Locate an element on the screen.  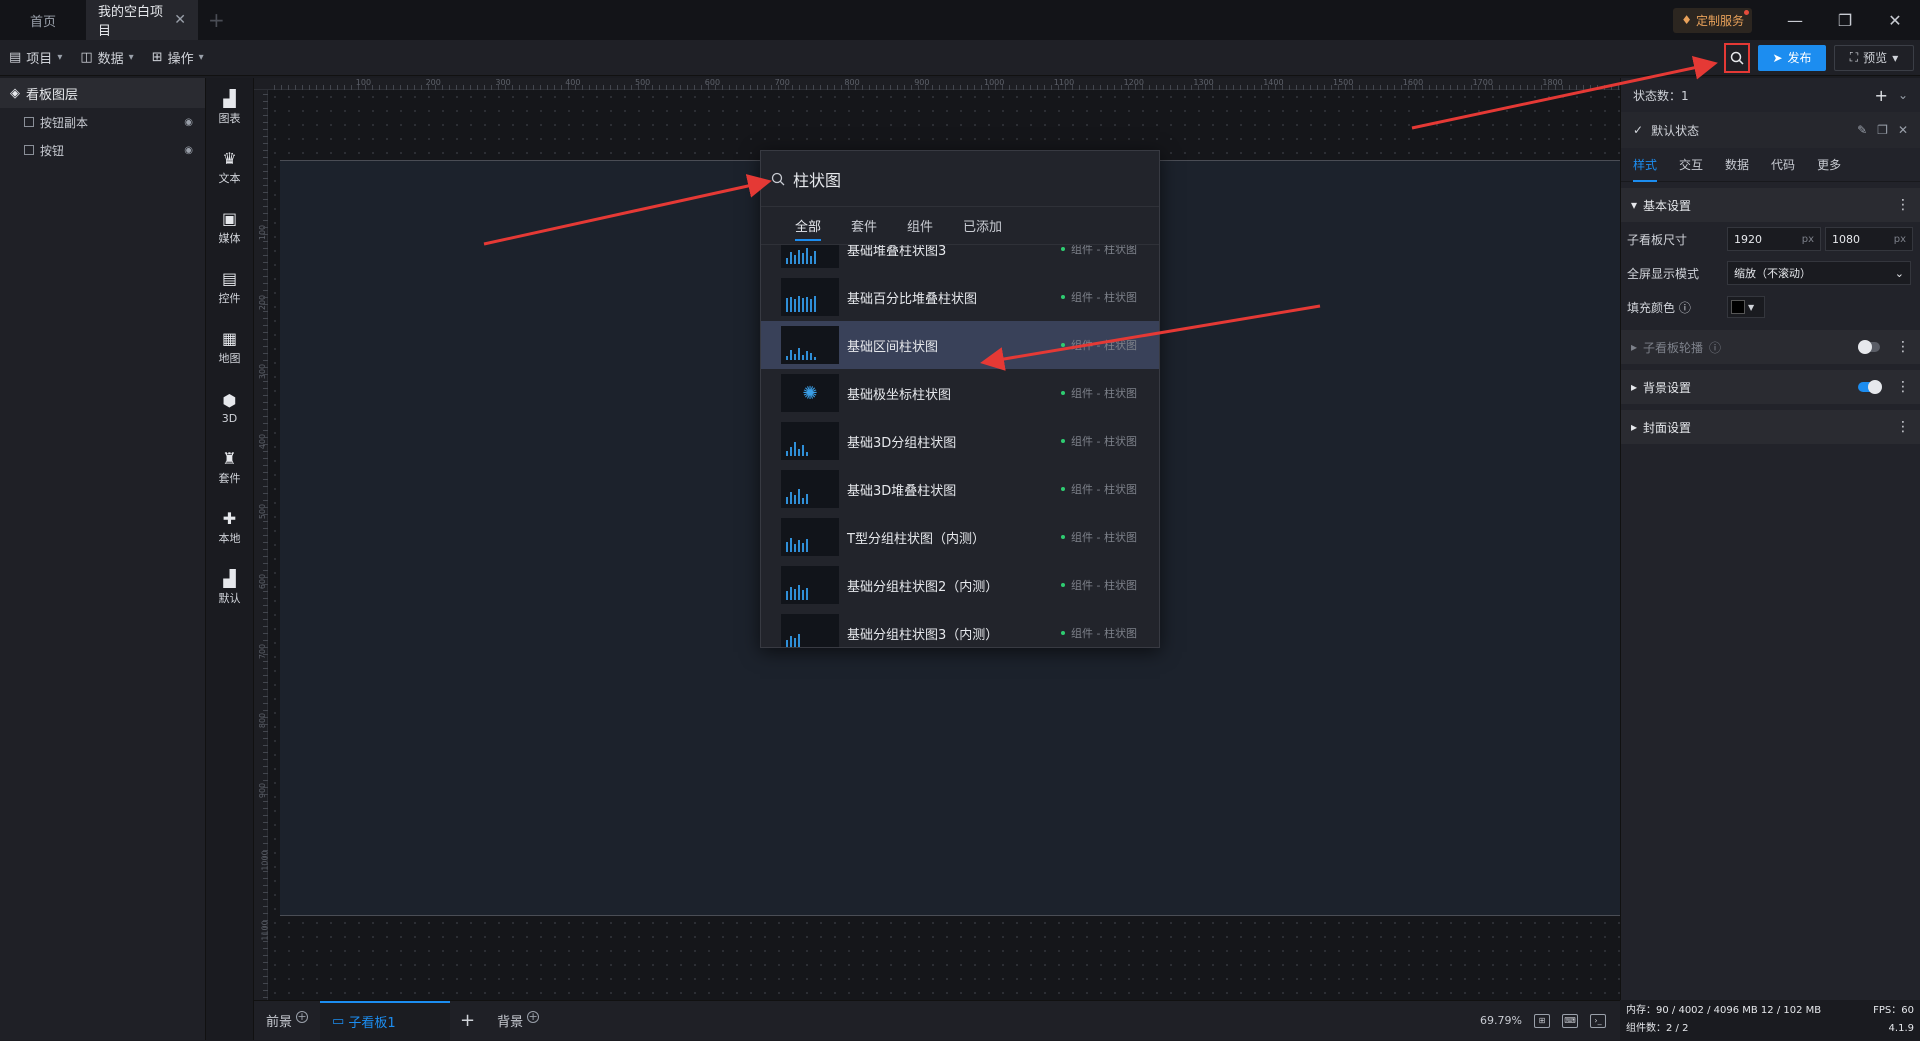
close-tab-icon: ✕ is located at coordinates (180, 20).